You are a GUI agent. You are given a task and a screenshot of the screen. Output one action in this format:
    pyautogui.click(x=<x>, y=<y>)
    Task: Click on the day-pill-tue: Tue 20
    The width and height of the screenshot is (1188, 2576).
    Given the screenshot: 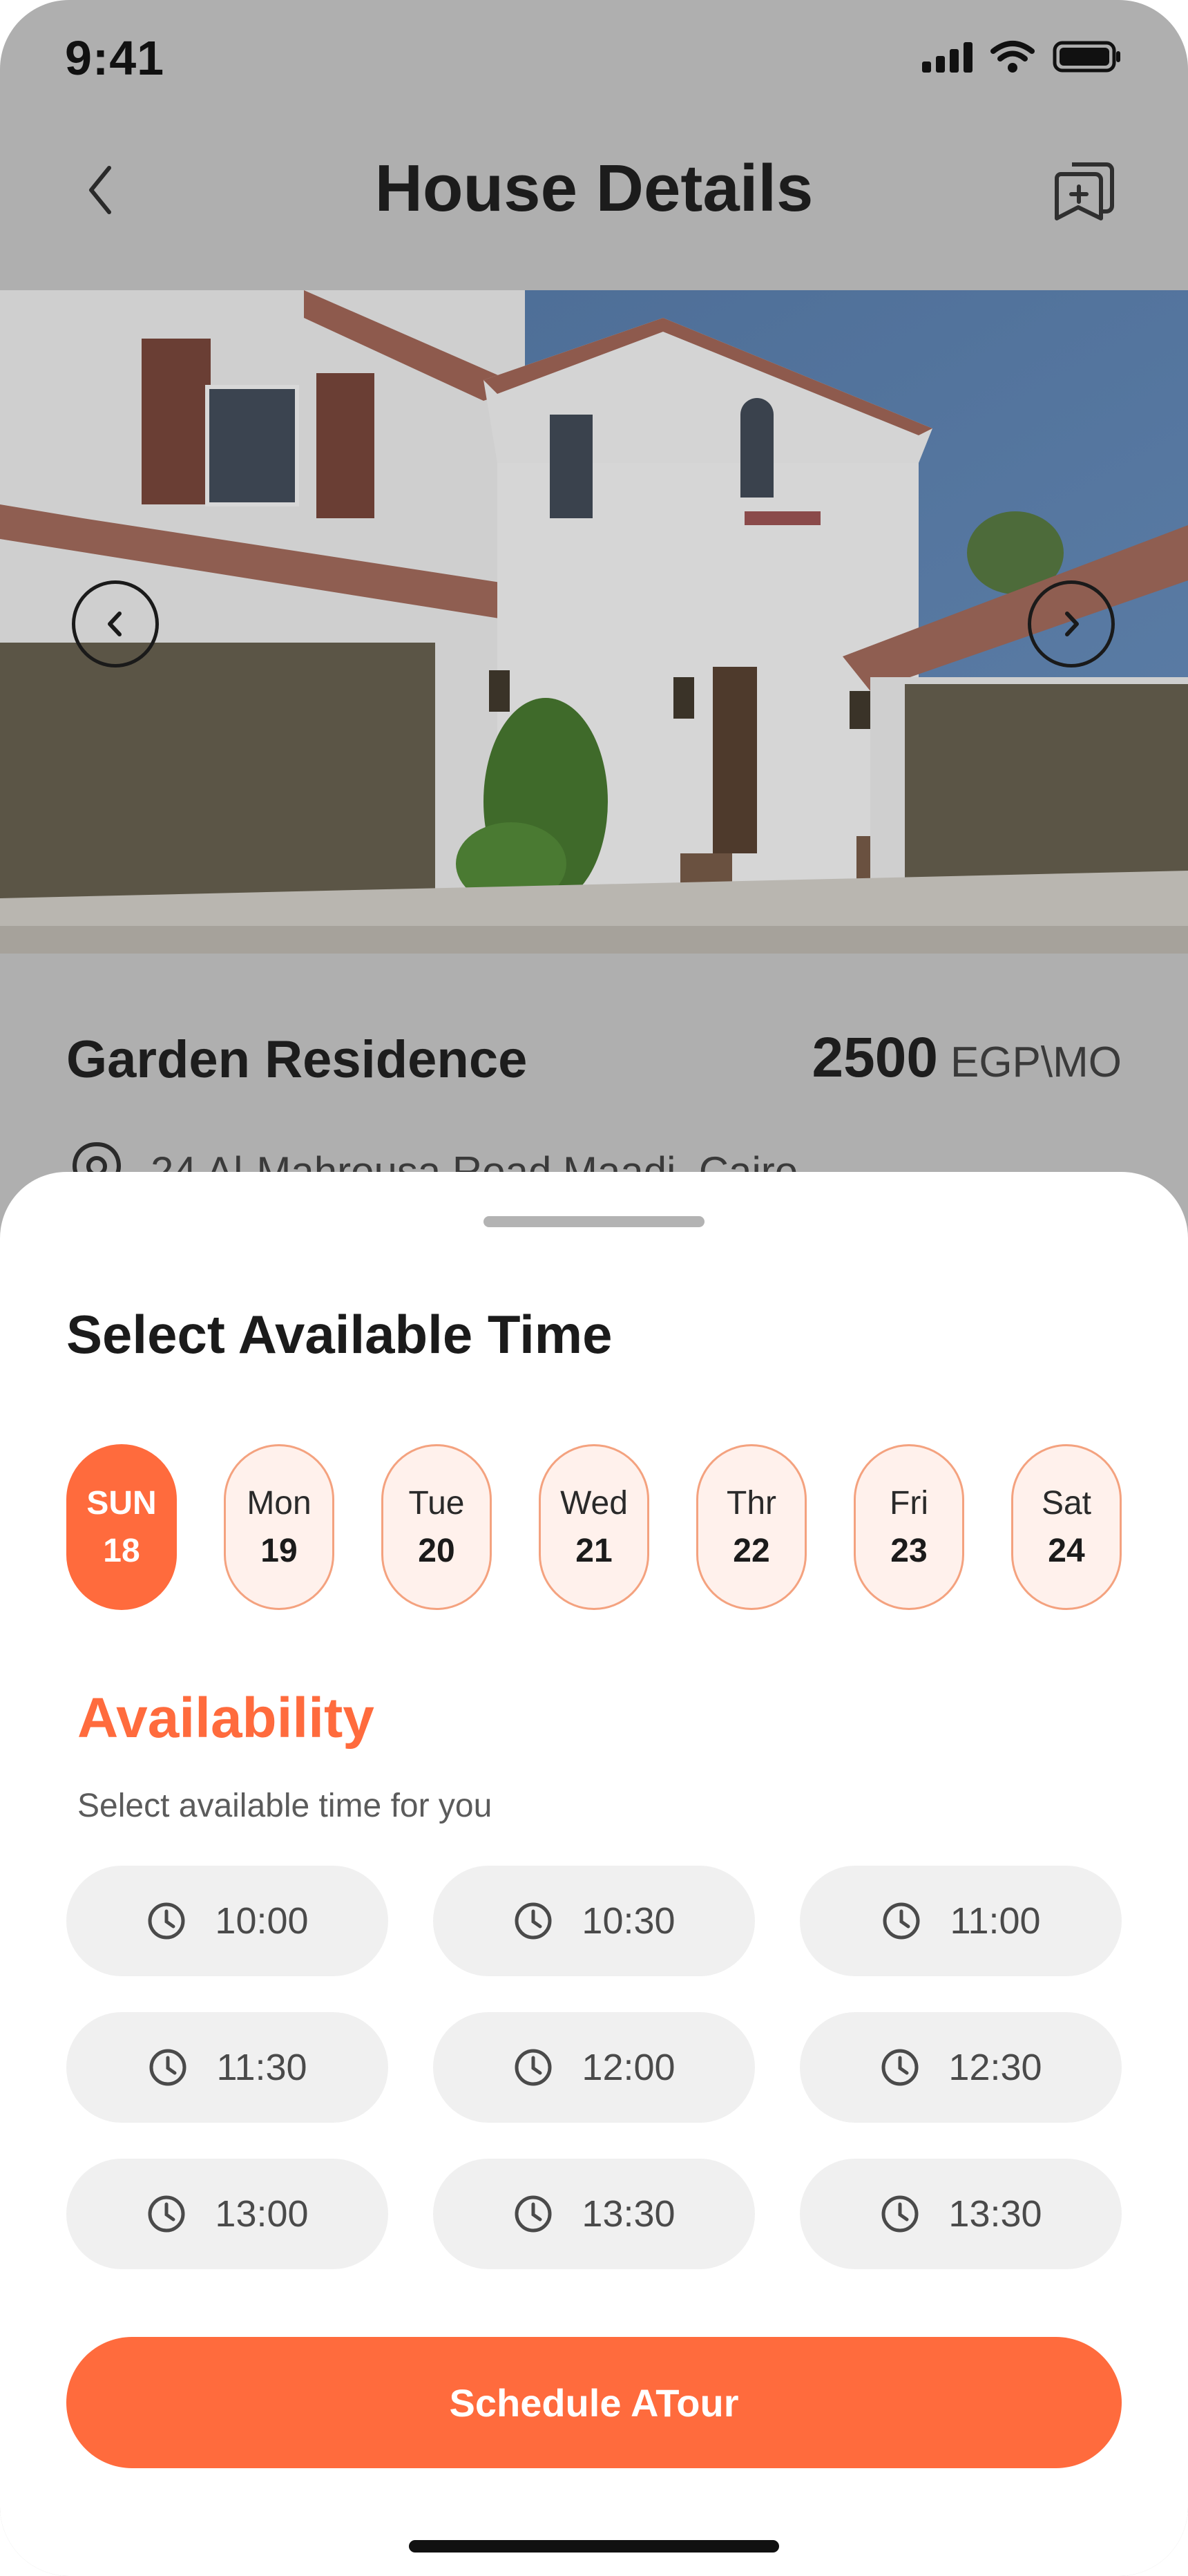 What is the action you would take?
    pyautogui.click(x=436, y=1527)
    